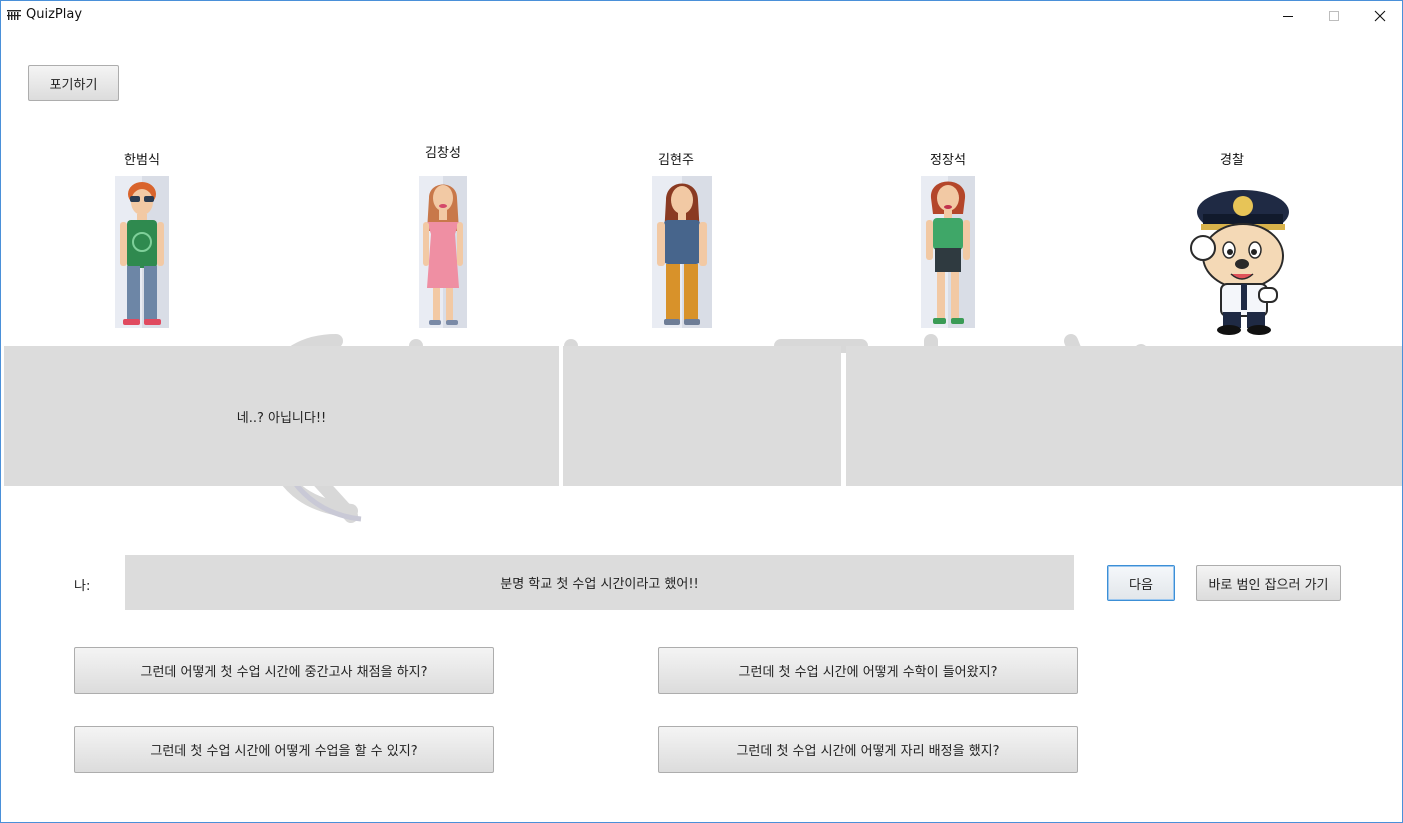  Describe the element at coordinates (142, 160) in the screenshot. I see `character-name-1: 한범식` at that location.